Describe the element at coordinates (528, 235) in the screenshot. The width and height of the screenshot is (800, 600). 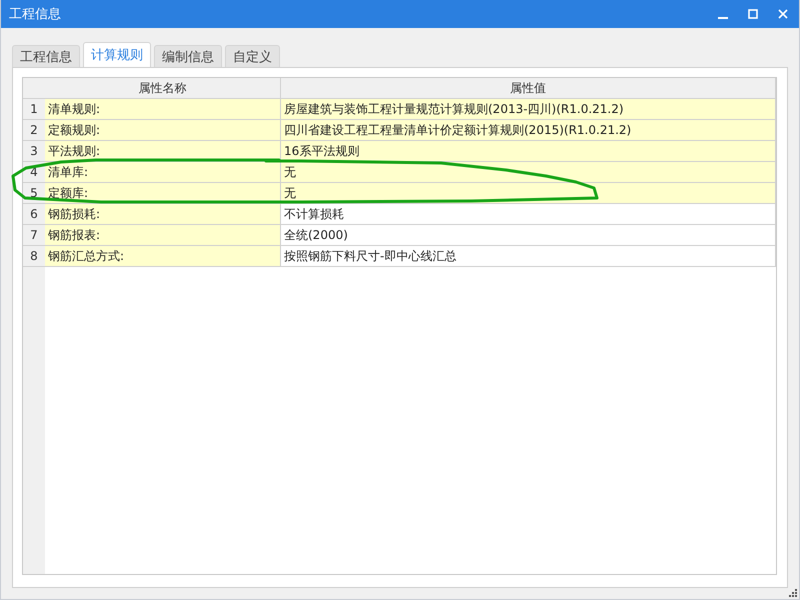
I see `table-cell: 全统(2000)` at that location.